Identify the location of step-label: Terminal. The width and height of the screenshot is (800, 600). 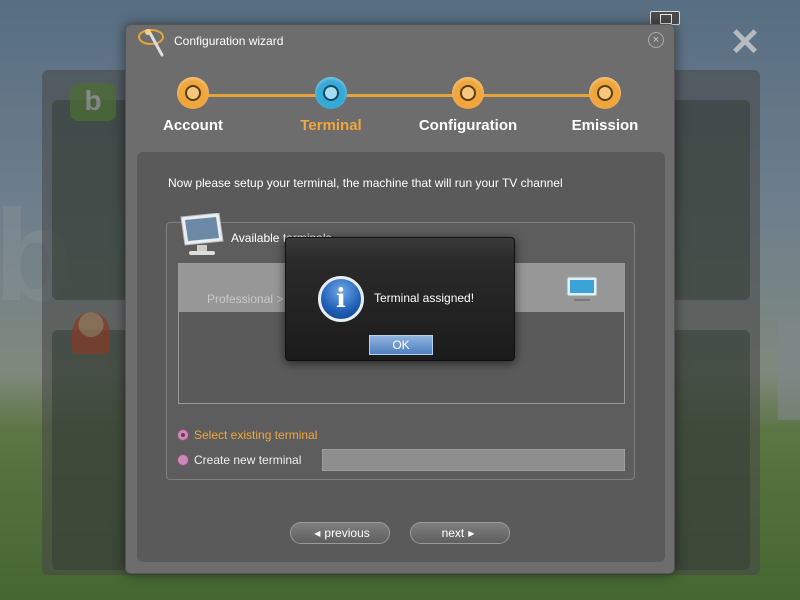
(331, 125).